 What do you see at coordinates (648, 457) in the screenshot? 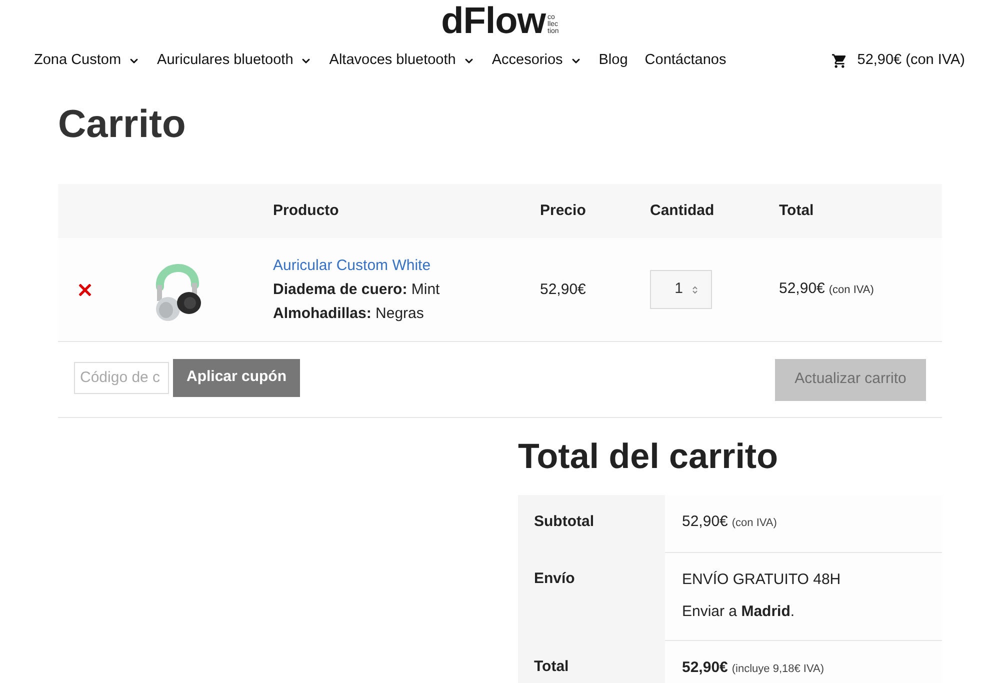
I see `cart-totals-title: Total del carrito` at bounding box center [648, 457].